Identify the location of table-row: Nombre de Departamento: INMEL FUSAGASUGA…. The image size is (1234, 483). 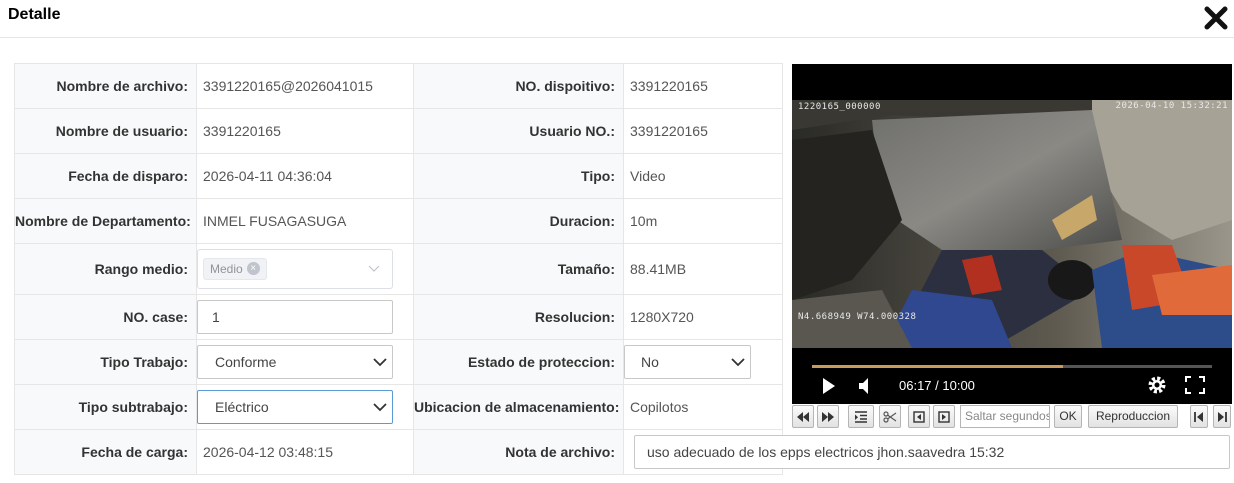
(398, 221).